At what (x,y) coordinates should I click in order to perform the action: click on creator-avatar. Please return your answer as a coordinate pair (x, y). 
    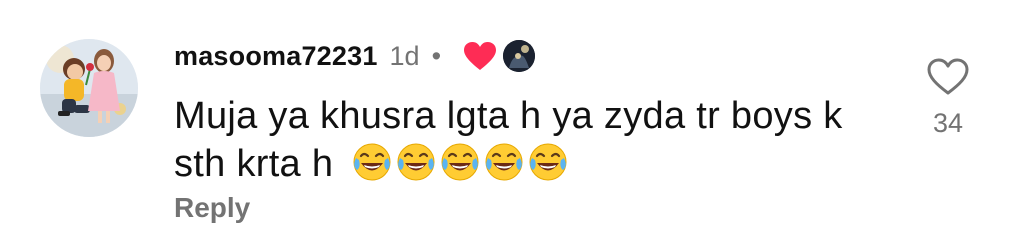
    Looking at the image, I should click on (519, 56).